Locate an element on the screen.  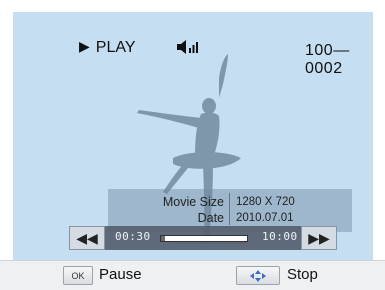
fast-forward-button: ▶▶ is located at coordinates (319, 238).